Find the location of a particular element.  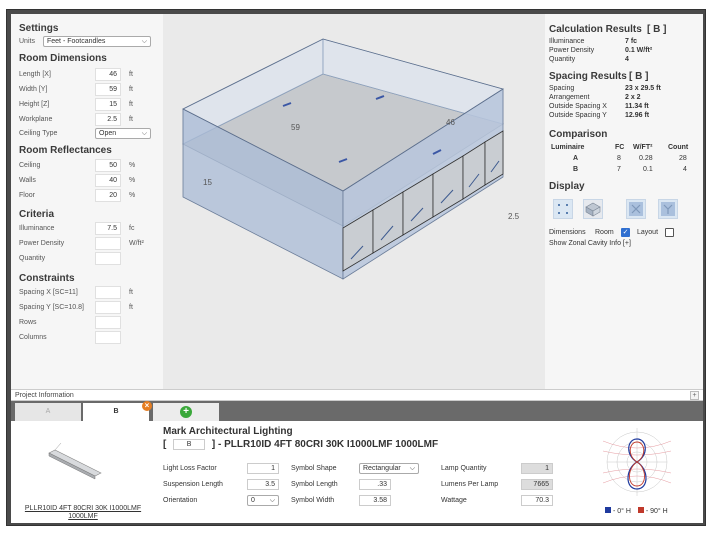

walls-unit: % is located at coordinates (132, 180).